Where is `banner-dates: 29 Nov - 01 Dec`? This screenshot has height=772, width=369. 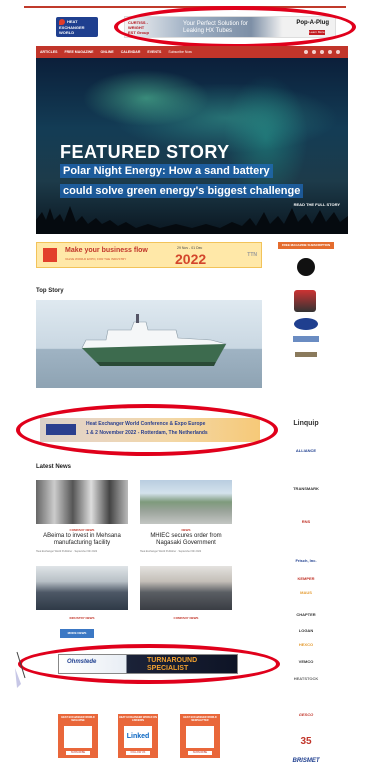
banner-dates: 29 Nov - 01 Dec is located at coordinates (190, 248).